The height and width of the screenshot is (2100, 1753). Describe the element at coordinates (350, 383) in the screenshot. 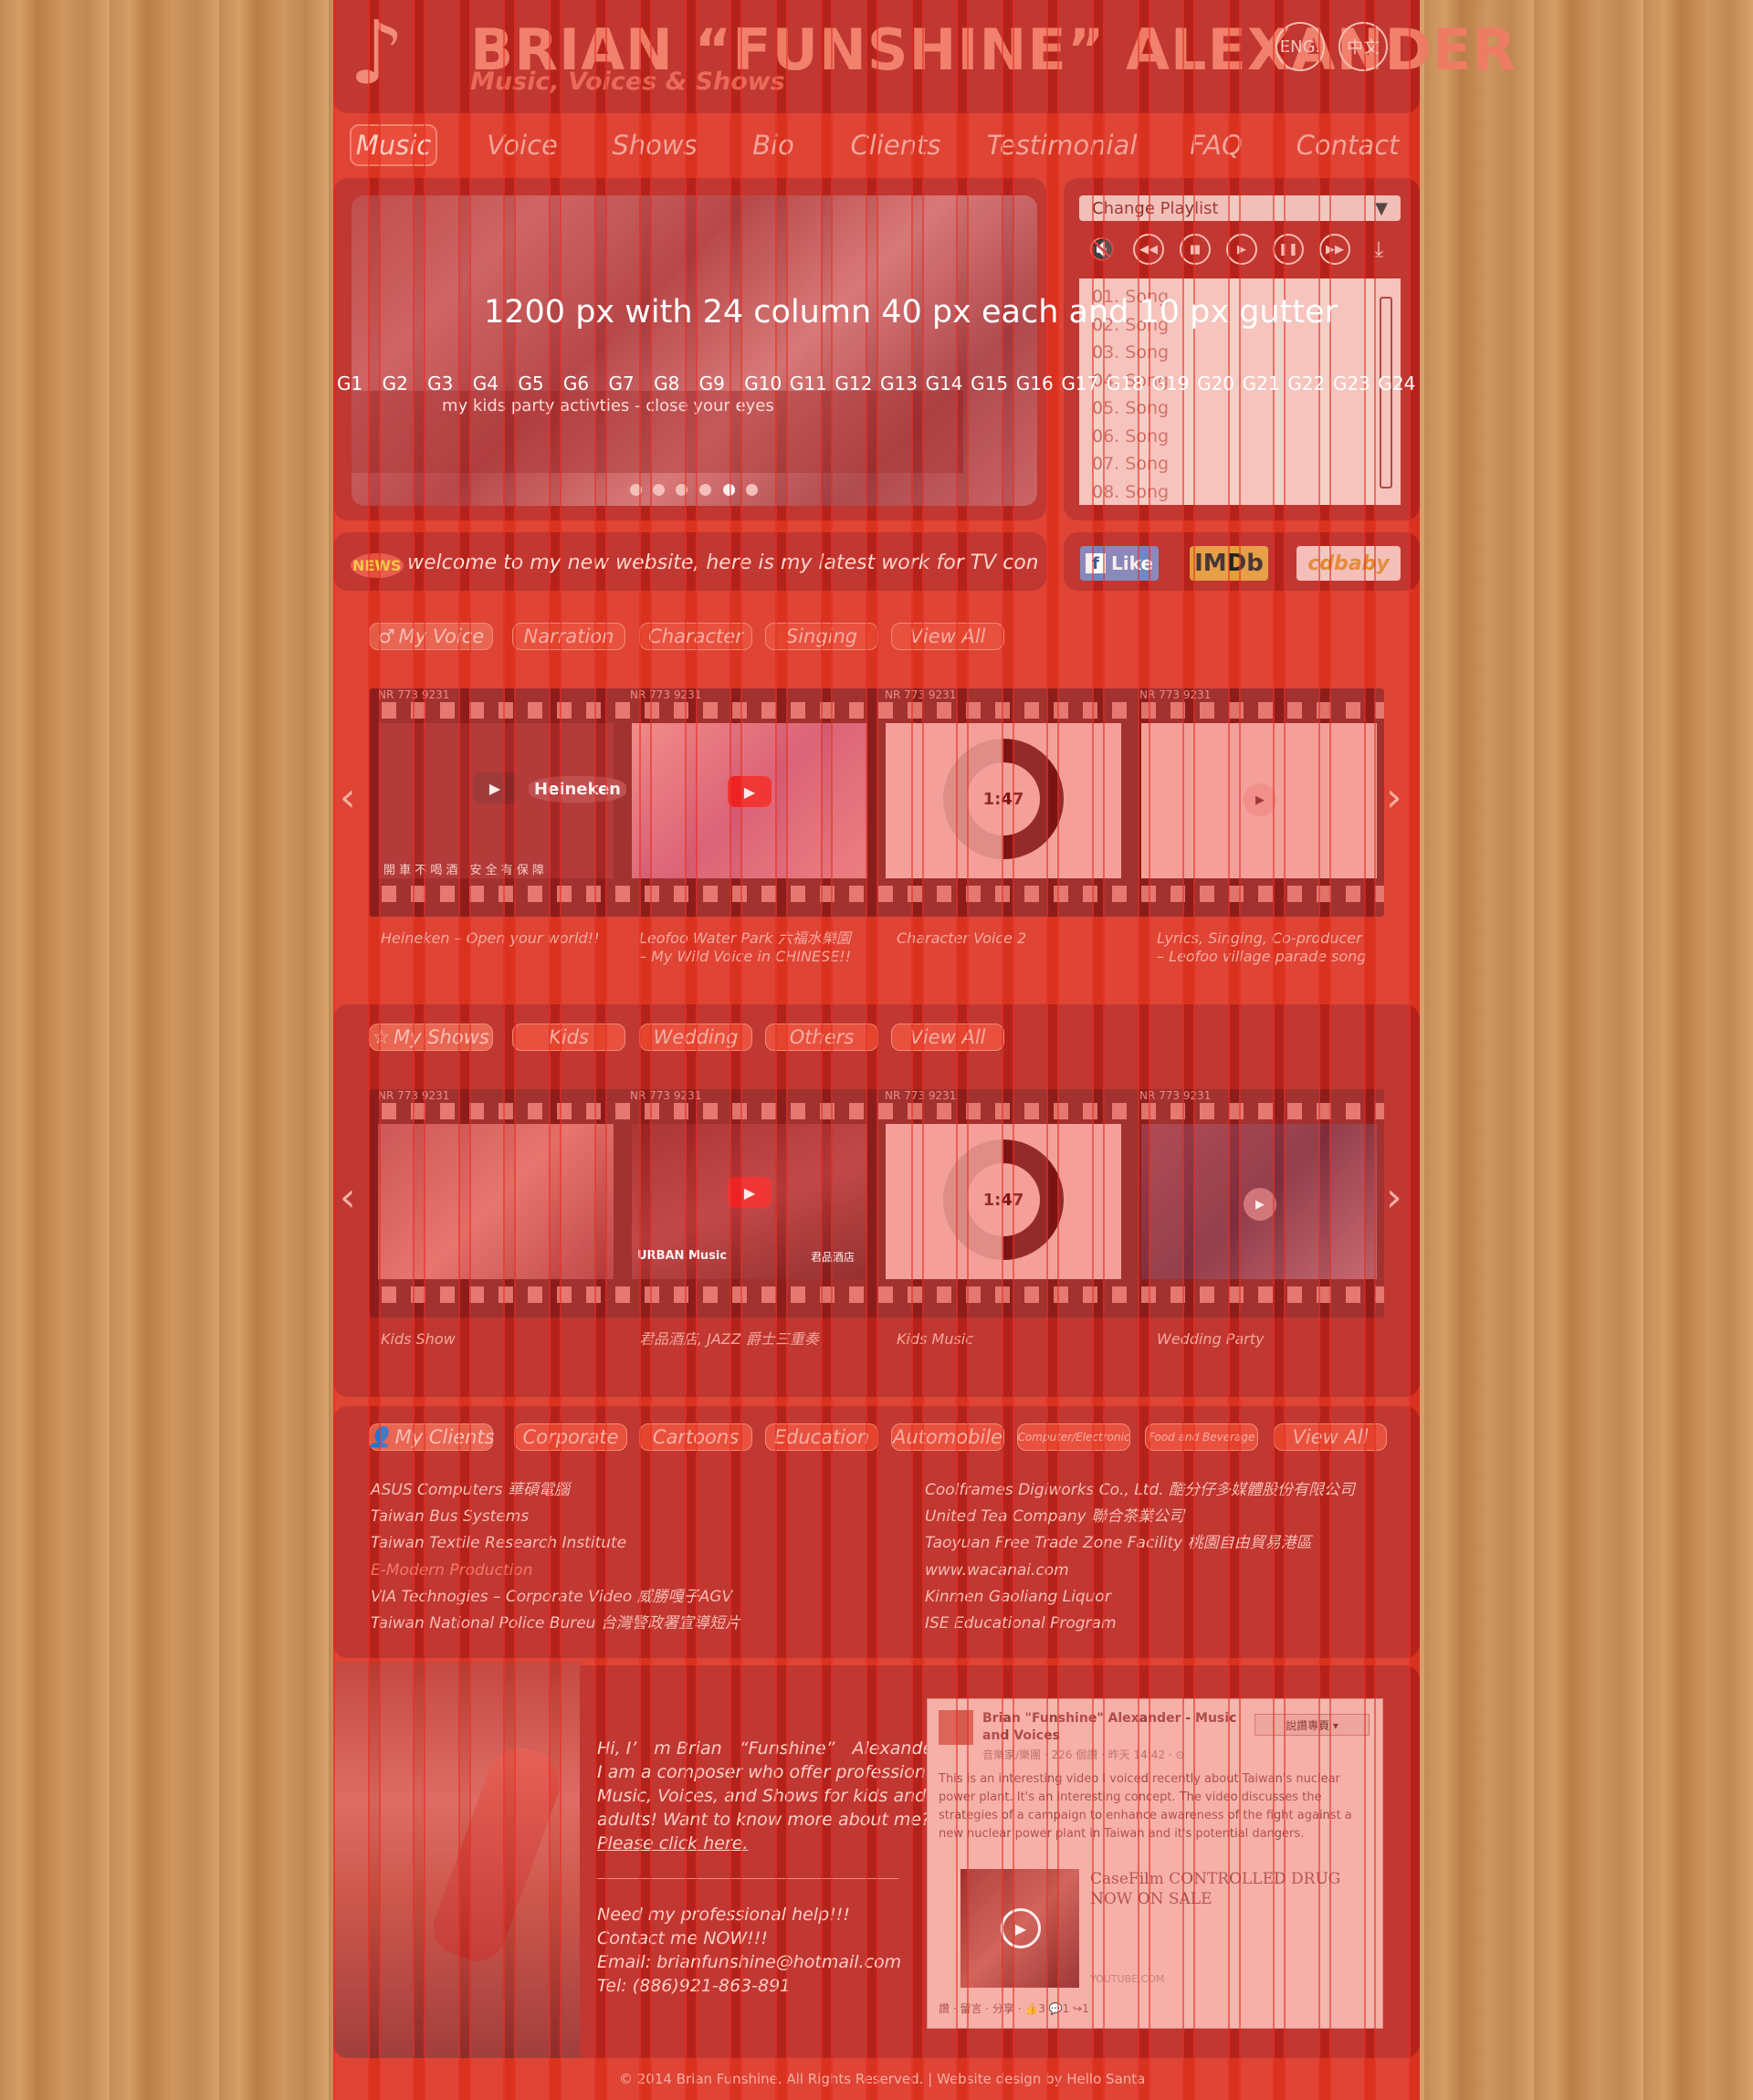

I see `grid-column-label: G1` at that location.